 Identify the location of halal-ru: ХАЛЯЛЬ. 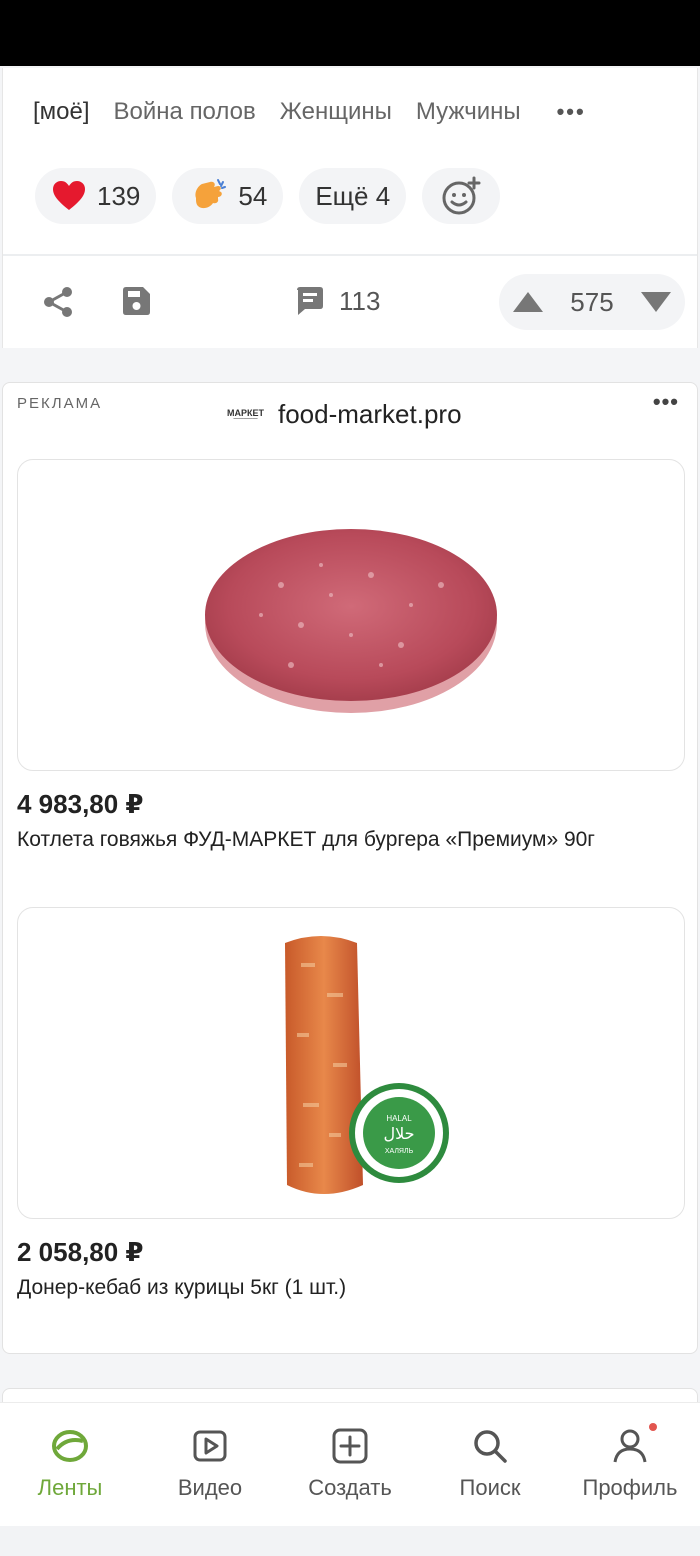
(399, 1151).